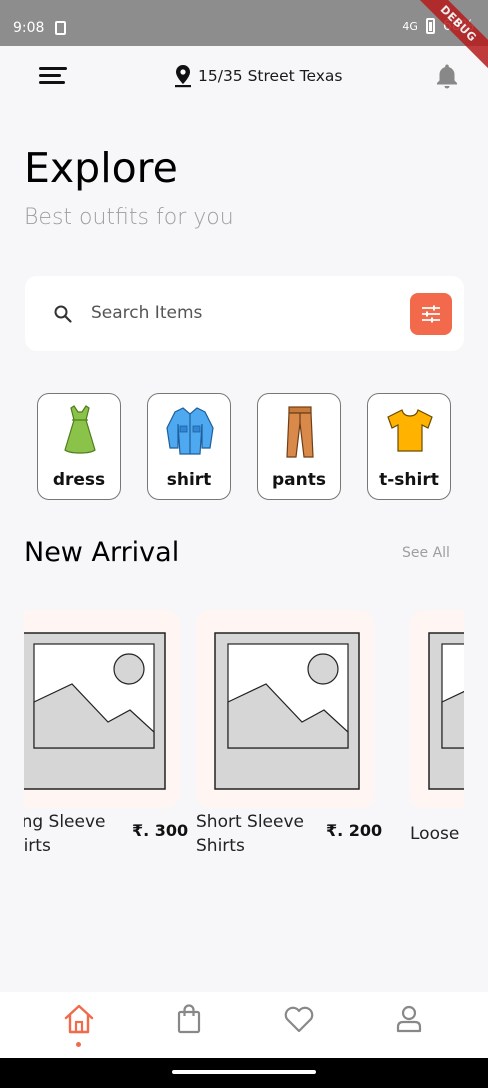 This screenshot has width=488, height=1088. Describe the element at coordinates (189, 480) in the screenshot. I see `category-label: shirt` at that location.